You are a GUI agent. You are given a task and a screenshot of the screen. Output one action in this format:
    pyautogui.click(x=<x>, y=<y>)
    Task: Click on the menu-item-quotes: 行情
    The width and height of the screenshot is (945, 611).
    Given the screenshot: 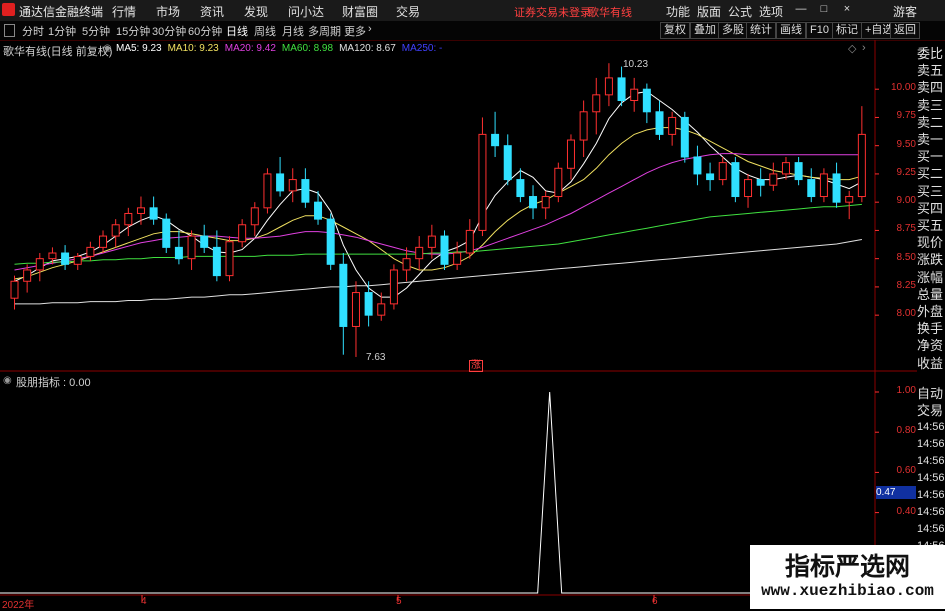 What is the action you would take?
    pyautogui.click(x=124, y=11)
    